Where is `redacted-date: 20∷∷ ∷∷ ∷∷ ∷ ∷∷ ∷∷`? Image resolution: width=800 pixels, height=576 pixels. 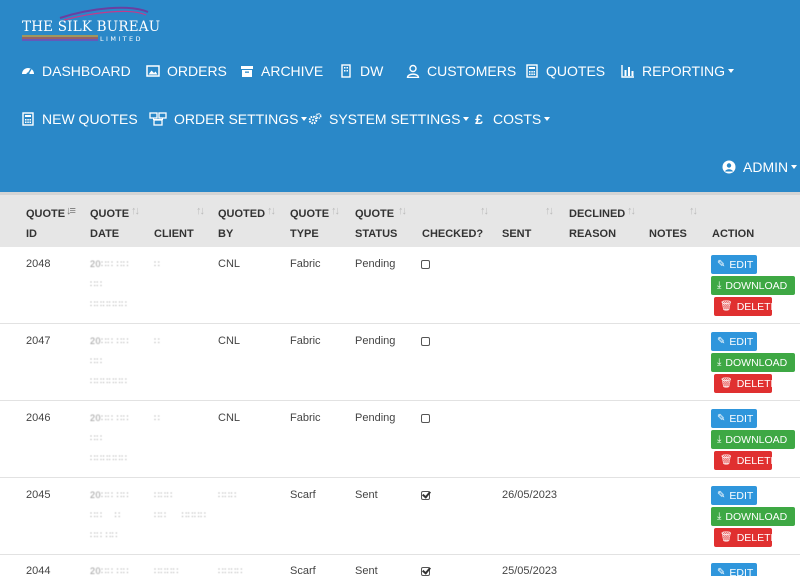 redacted-date: 20∷∷ ∷∷ ∷∷ ∷ ∷∷ ∷∷ is located at coordinates (109, 515).